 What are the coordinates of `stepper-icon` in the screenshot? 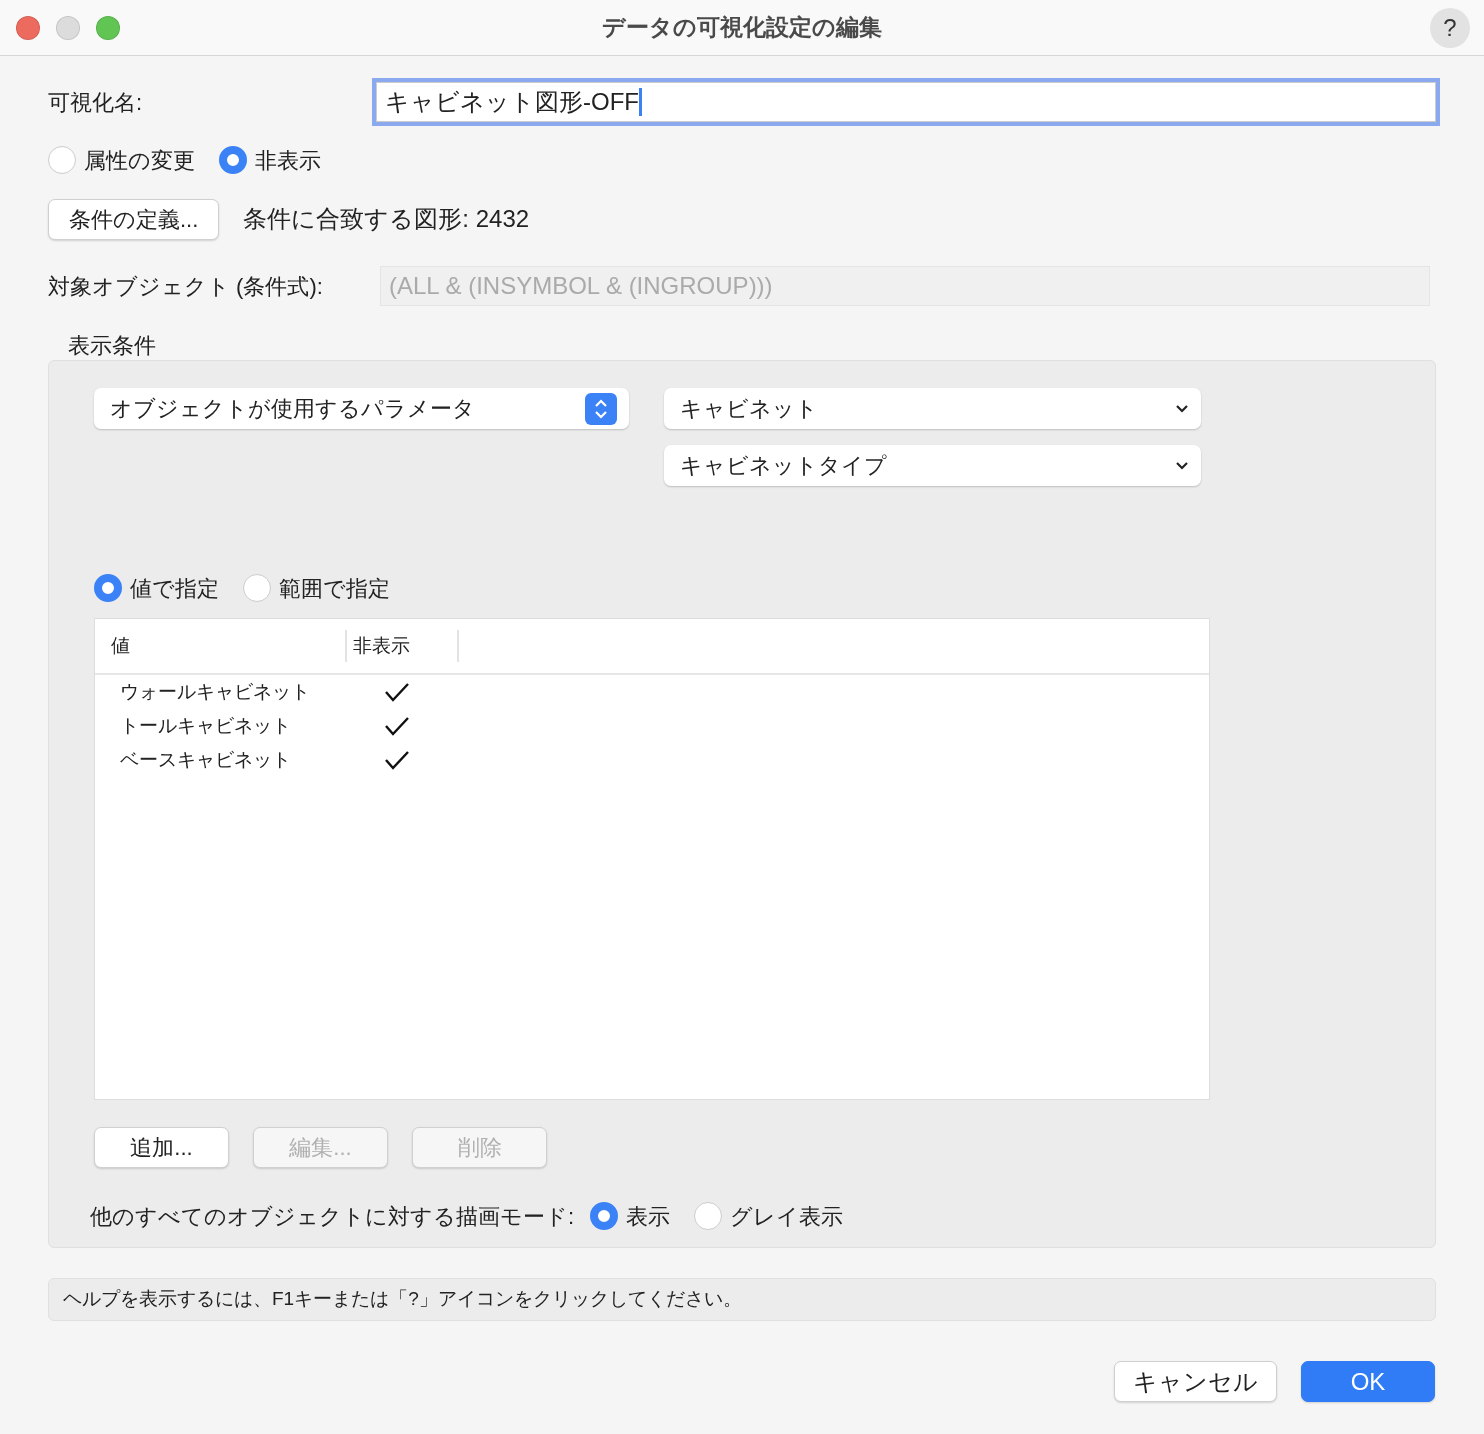 It's located at (601, 408).